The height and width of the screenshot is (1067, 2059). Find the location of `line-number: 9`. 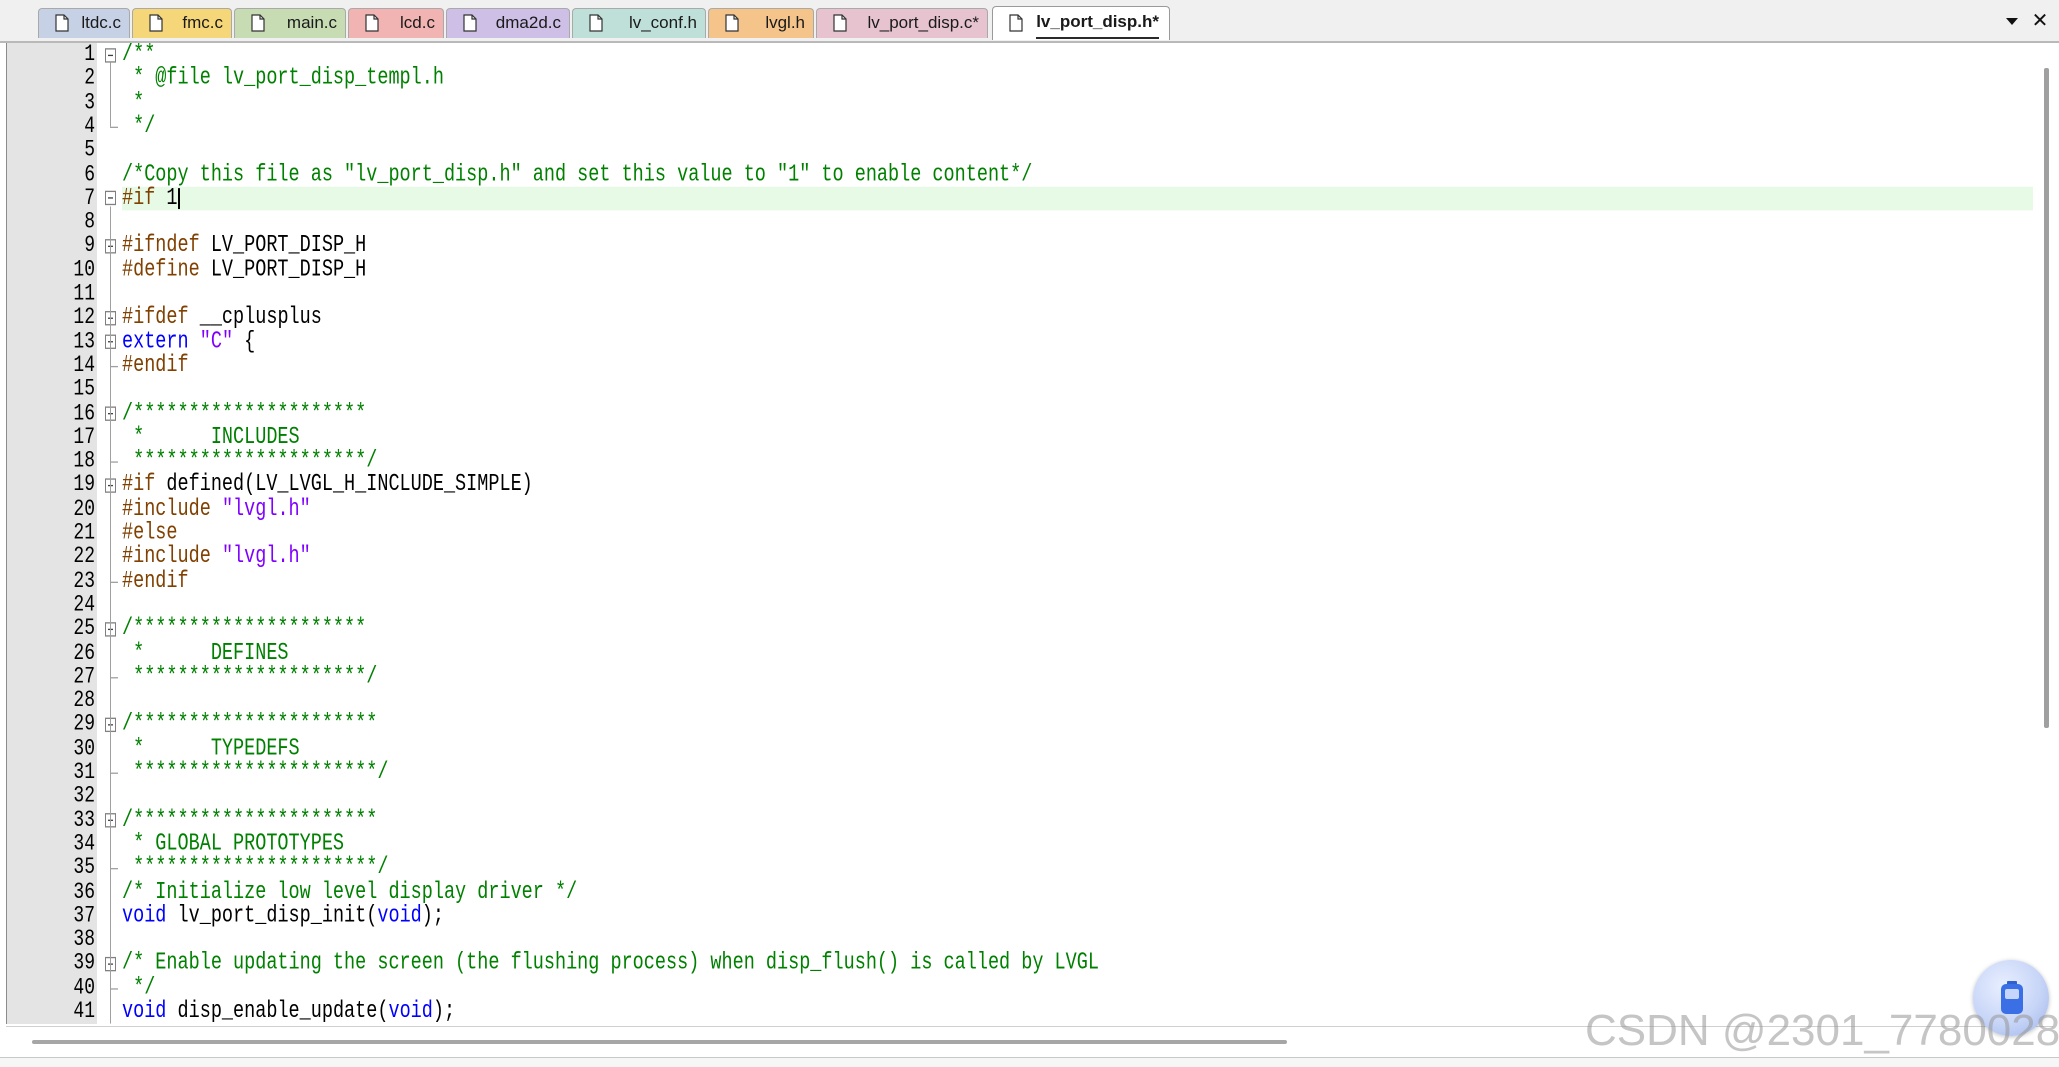

line-number: 9 is located at coordinates (89, 246).